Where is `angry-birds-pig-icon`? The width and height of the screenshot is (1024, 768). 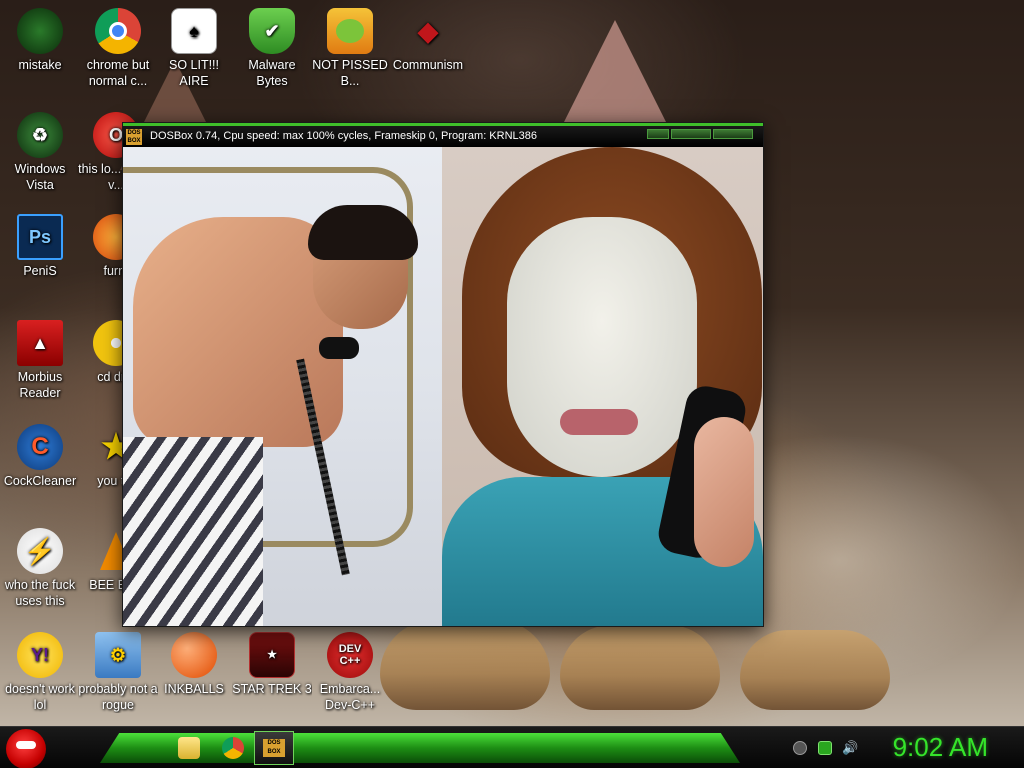 angry-birds-pig-icon is located at coordinates (350, 31).